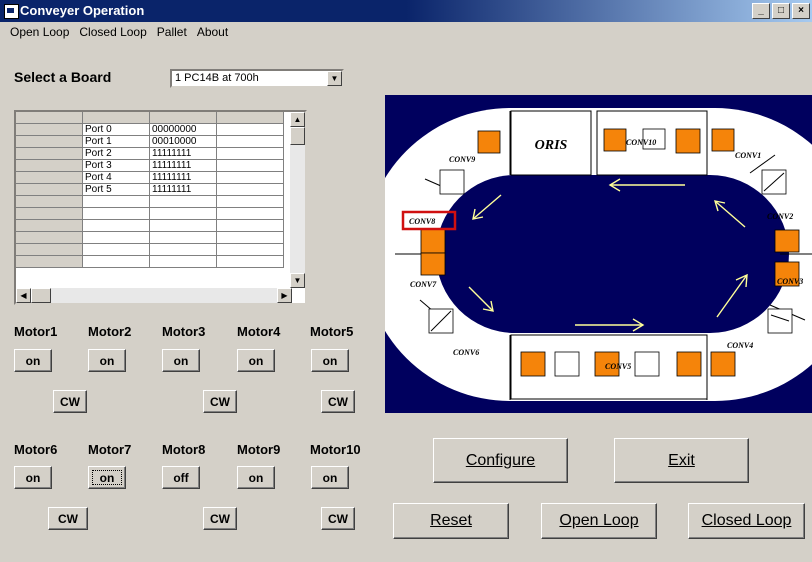  I want to click on scroll-left-icon: ◀, so click(23, 295).